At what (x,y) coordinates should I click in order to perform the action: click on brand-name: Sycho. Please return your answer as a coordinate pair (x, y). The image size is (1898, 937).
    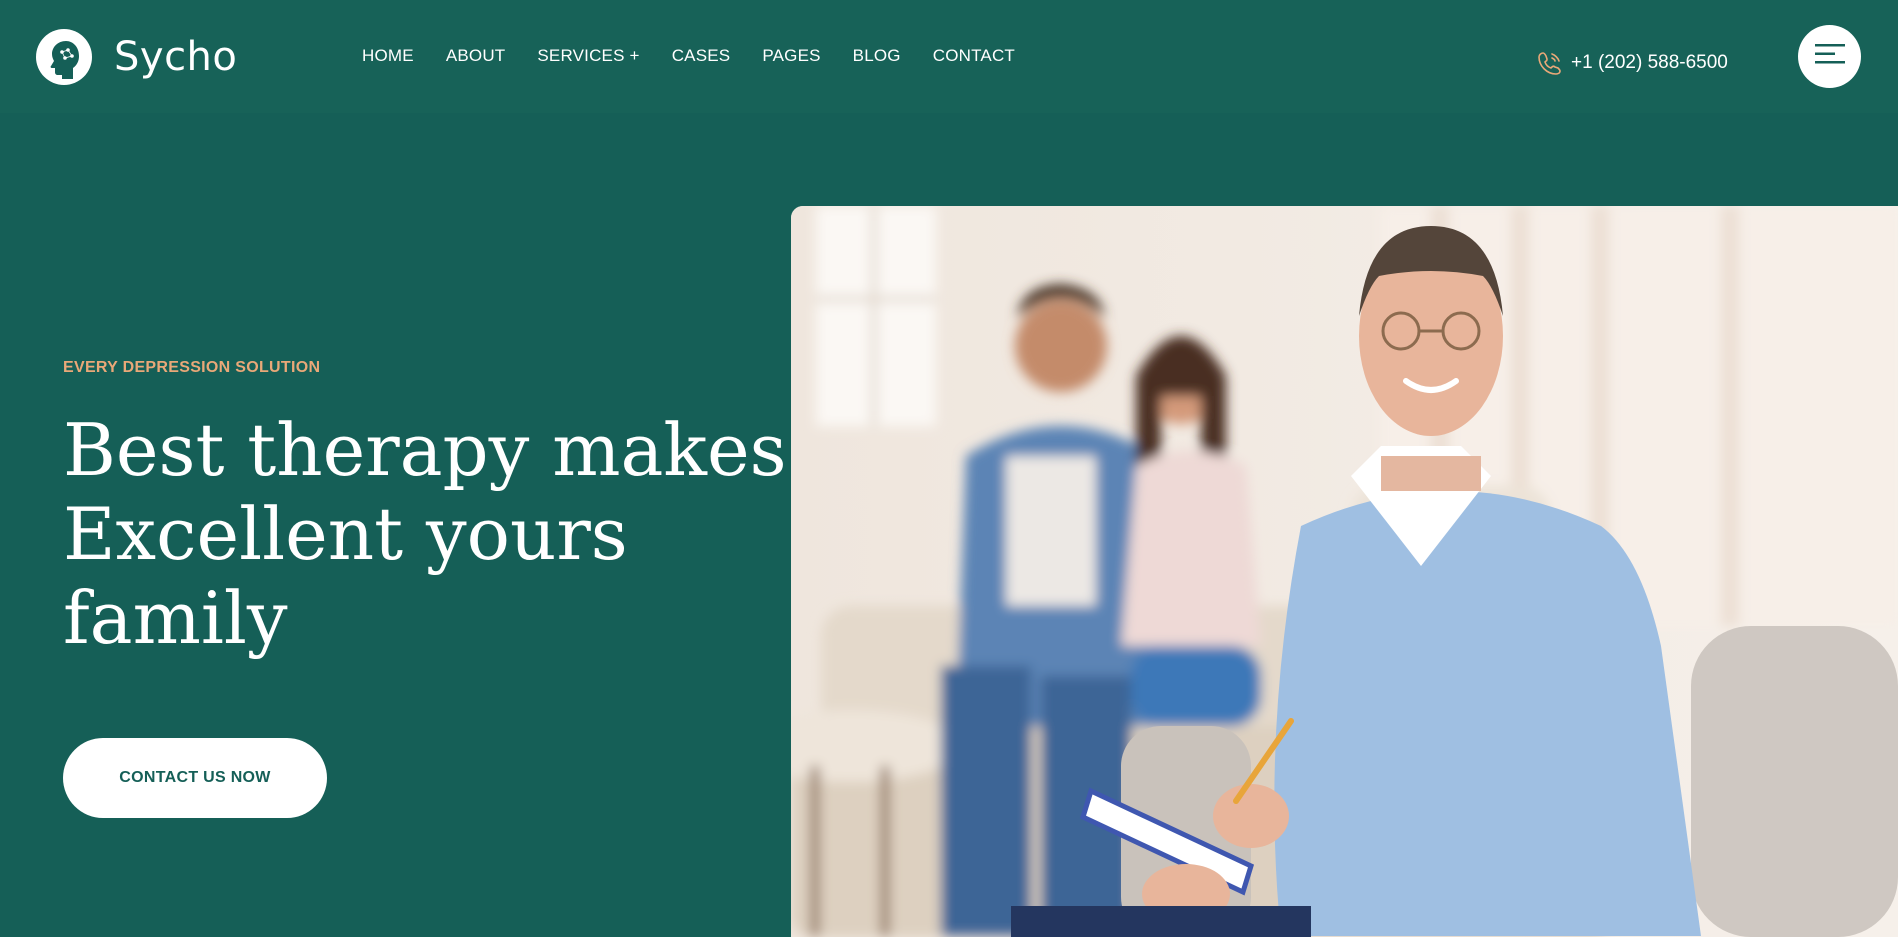
    Looking at the image, I should click on (176, 57).